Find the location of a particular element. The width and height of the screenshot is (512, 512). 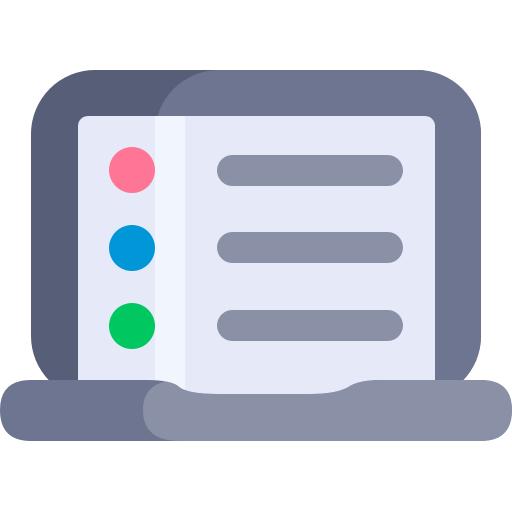

pink-dot-icon is located at coordinates (132, 170).